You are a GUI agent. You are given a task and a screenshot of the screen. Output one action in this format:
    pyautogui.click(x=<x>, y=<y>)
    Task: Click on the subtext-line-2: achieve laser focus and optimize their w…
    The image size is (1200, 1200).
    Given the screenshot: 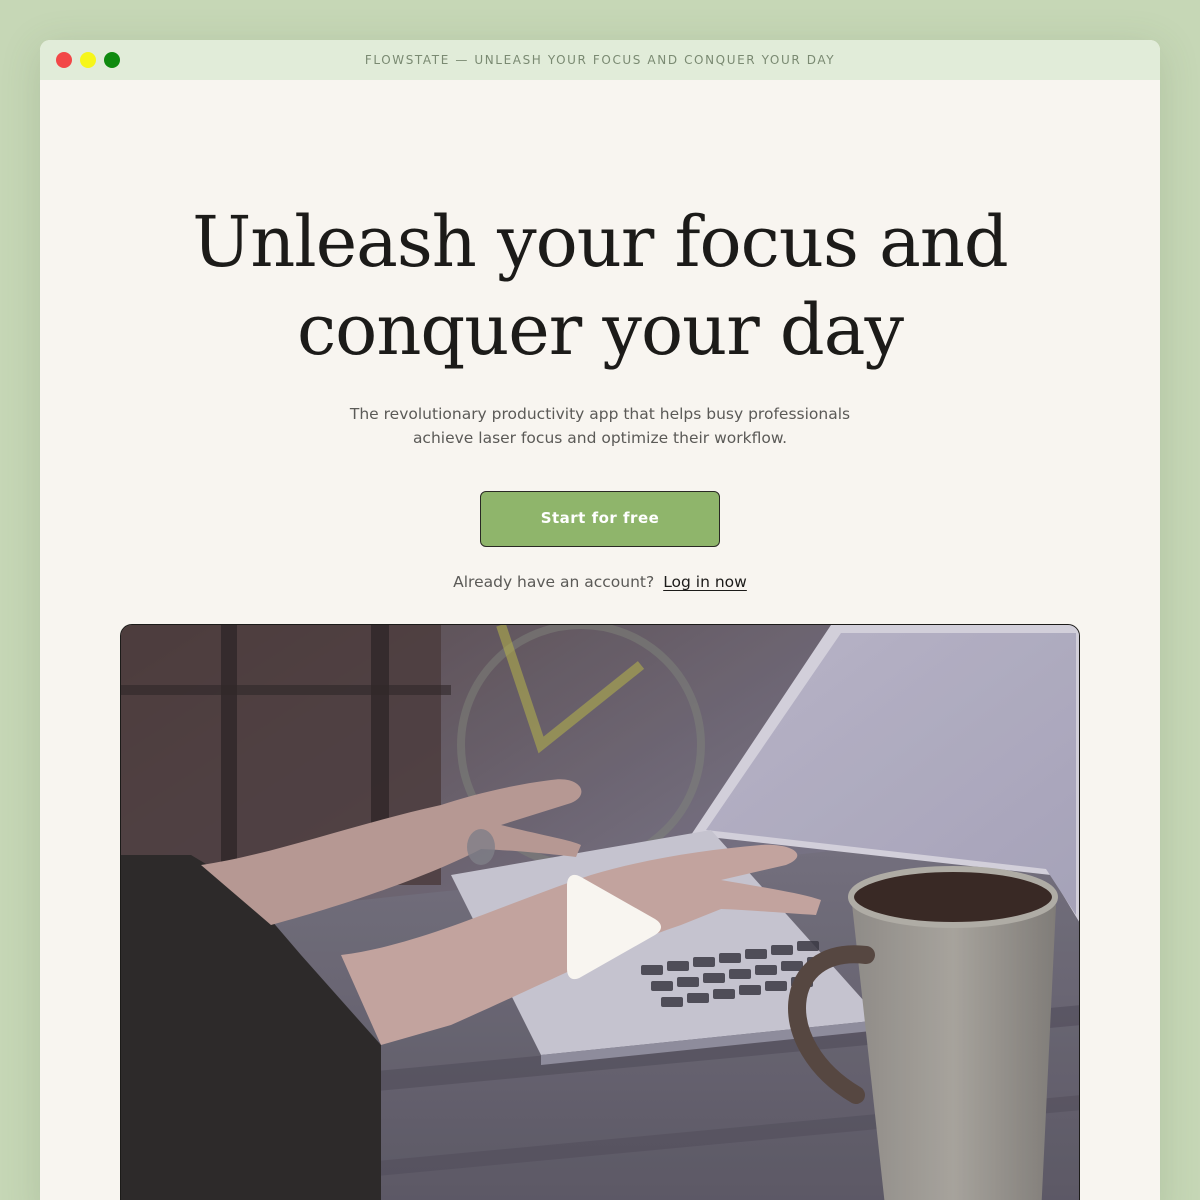 What is the action you would take?
    pyautogui.click(x=600, y=438)
    